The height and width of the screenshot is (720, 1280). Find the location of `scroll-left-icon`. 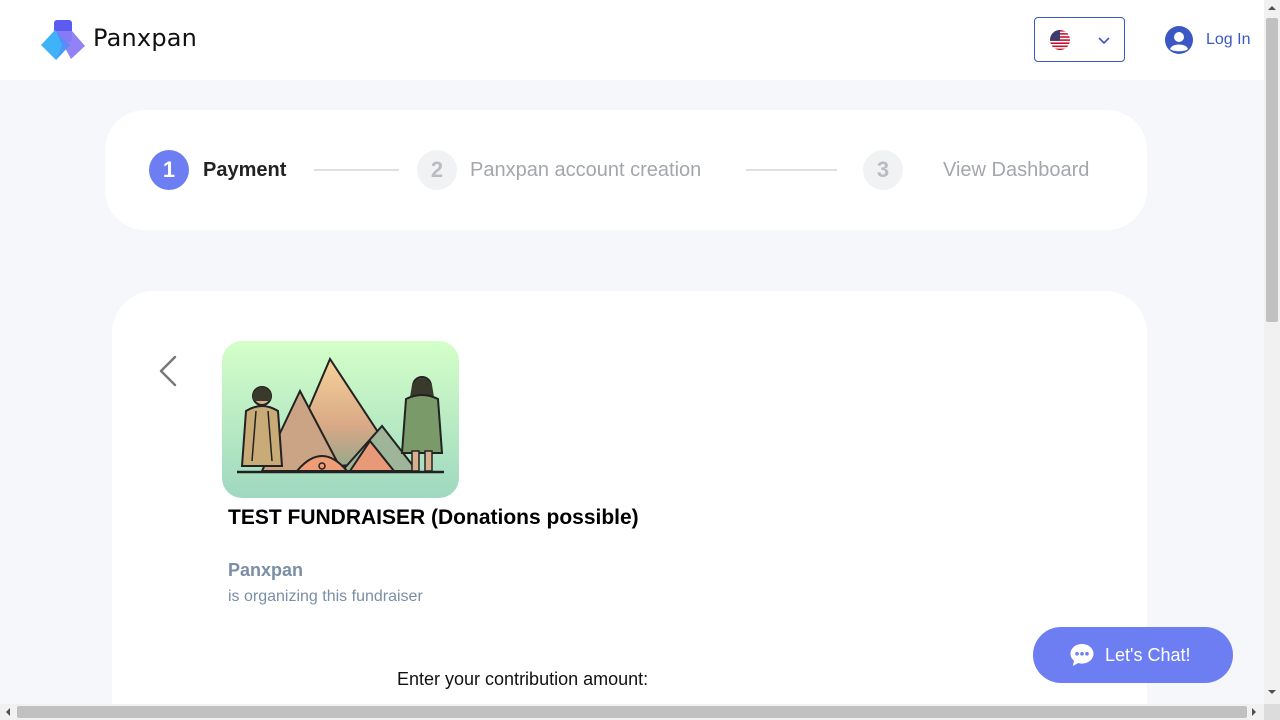

scroll-left-icon is located at coordinates (8, 712).